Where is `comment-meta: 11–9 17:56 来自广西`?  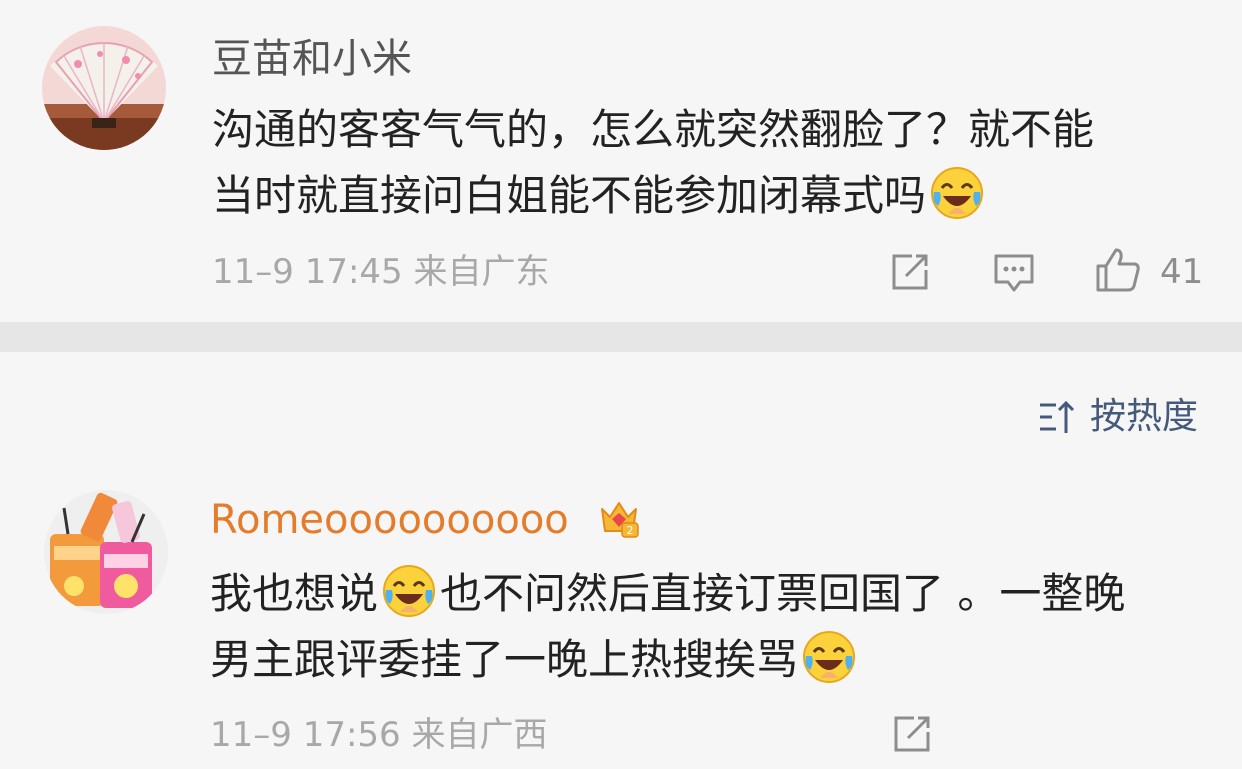 comment-meta: 11–9 17:56 来自广西 is located at coordinates (379, 735).